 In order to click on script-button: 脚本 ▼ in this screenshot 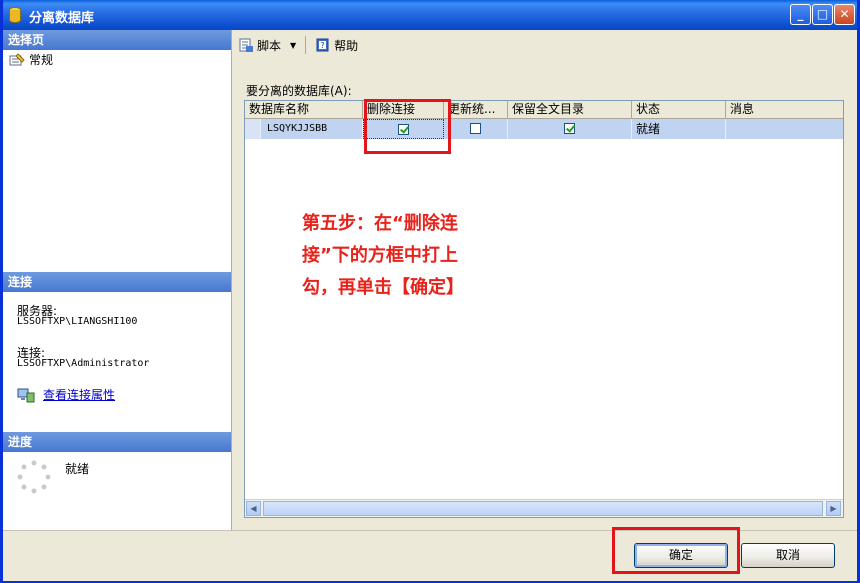, I will do `click(267, 45)`.